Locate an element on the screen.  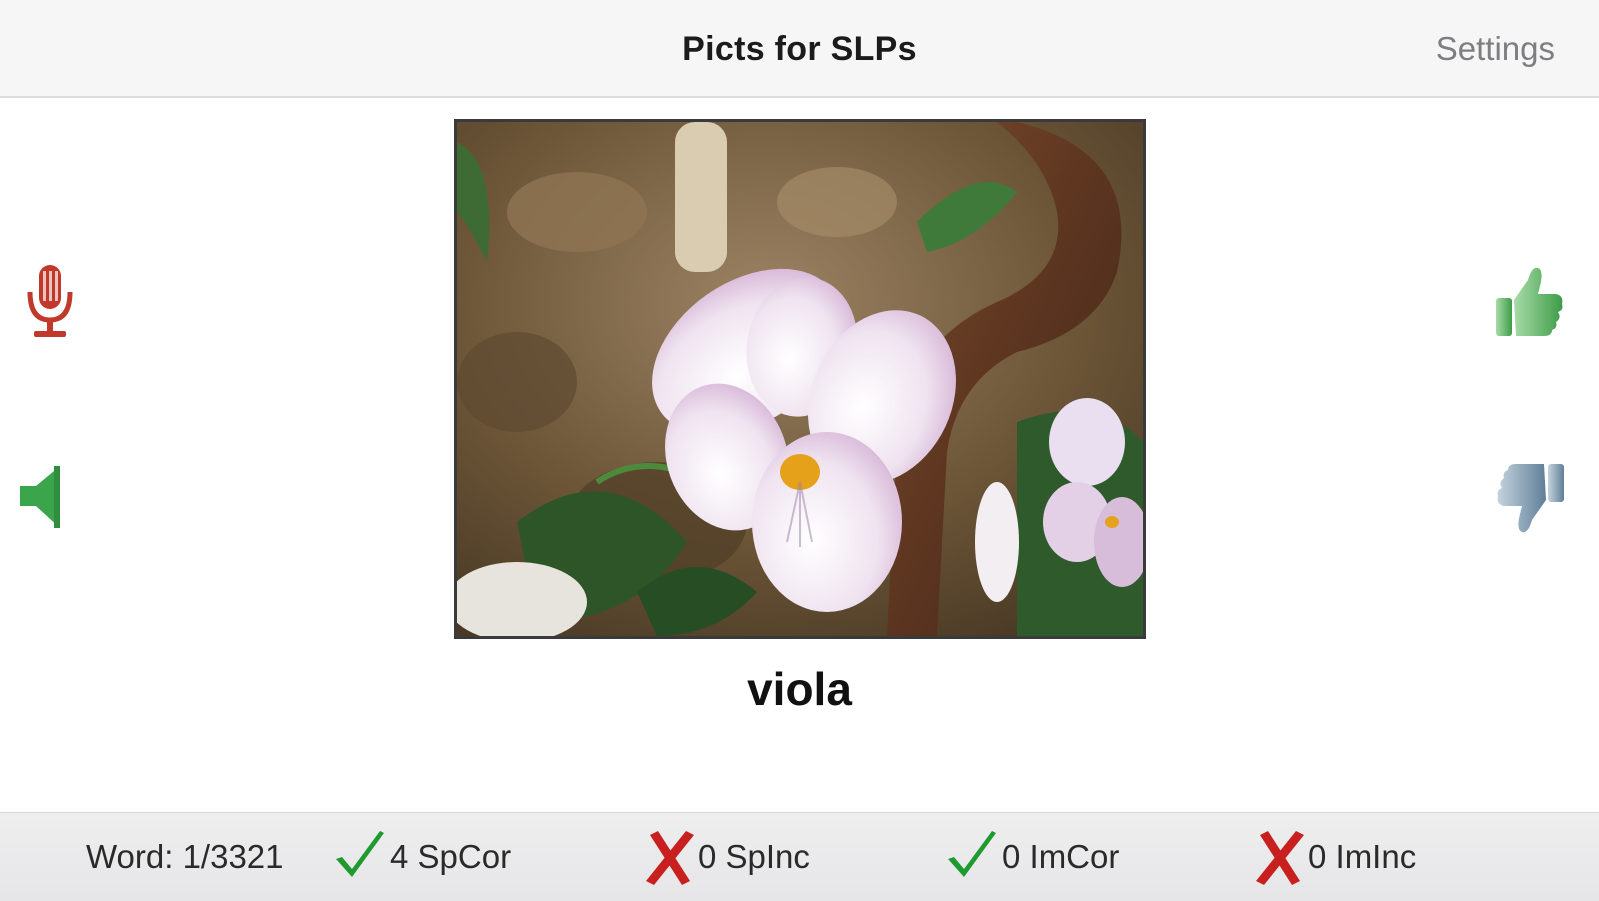
speech-incorrect-label: 0 SpInc is located at coordinates (754, 856).